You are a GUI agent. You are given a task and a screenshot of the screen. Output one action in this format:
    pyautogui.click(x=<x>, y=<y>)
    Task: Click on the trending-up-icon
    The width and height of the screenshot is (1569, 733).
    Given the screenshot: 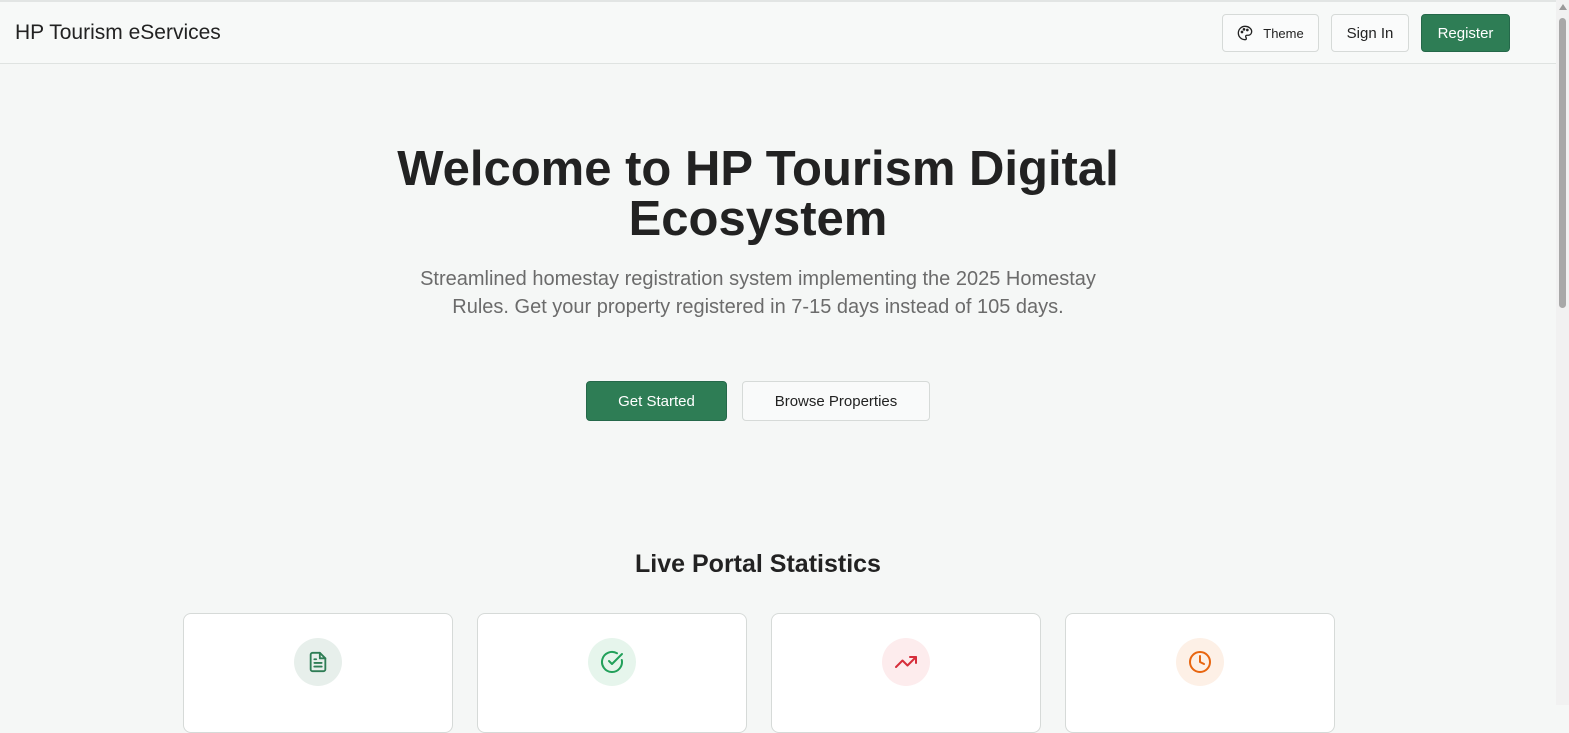 What is the action you would take?
    pyautogui.click(x=906, y=662)
    